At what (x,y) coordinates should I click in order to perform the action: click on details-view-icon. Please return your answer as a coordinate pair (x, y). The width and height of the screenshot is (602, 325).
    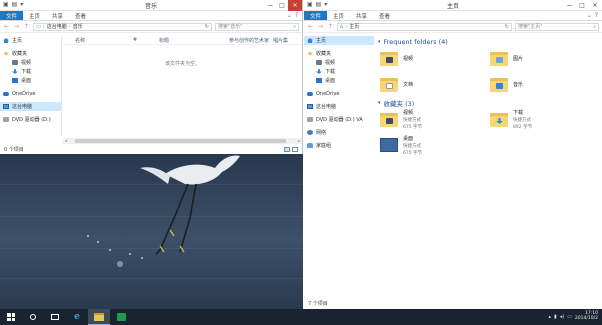
    Looking at the image, I should click on (287, 149).